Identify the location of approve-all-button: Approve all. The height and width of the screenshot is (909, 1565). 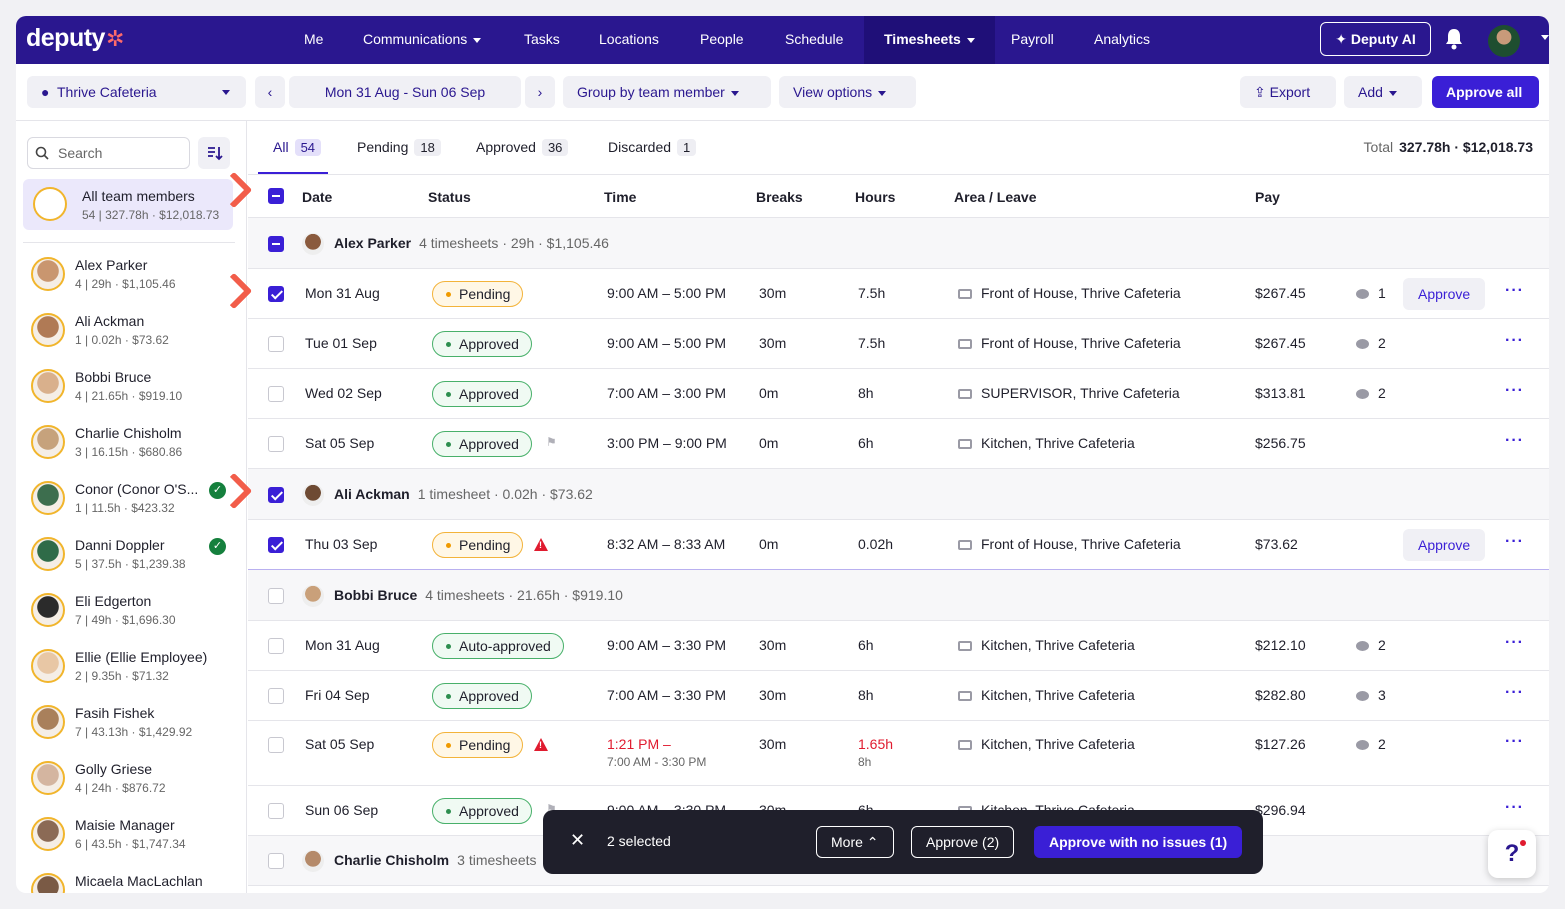
(1485, 92).